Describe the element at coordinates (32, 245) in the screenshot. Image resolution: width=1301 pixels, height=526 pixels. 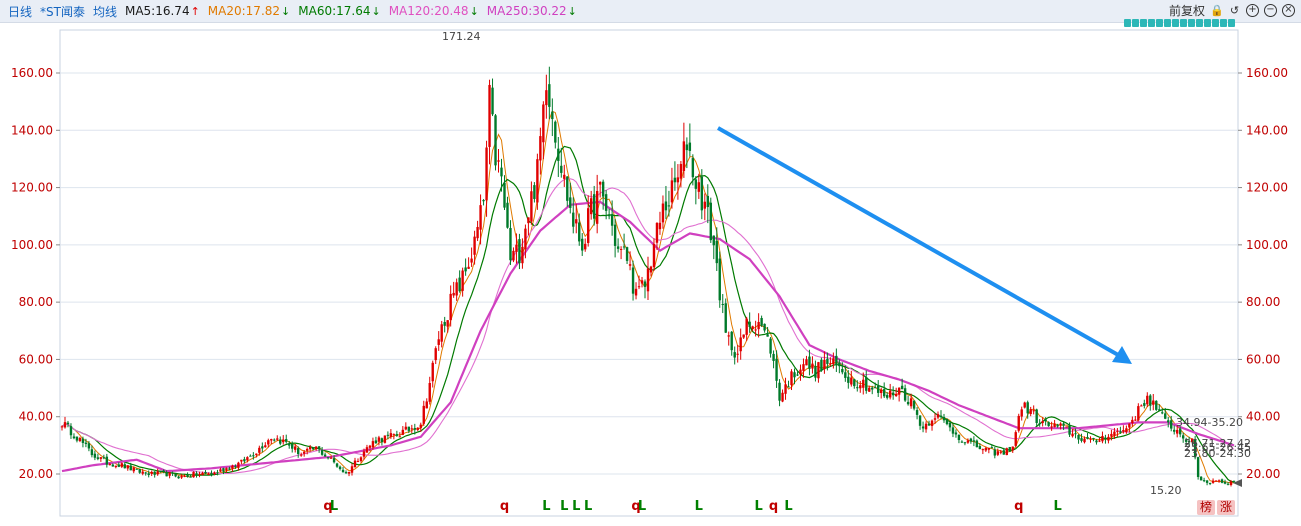
I see `y-tick-label: 100.00` at that location.